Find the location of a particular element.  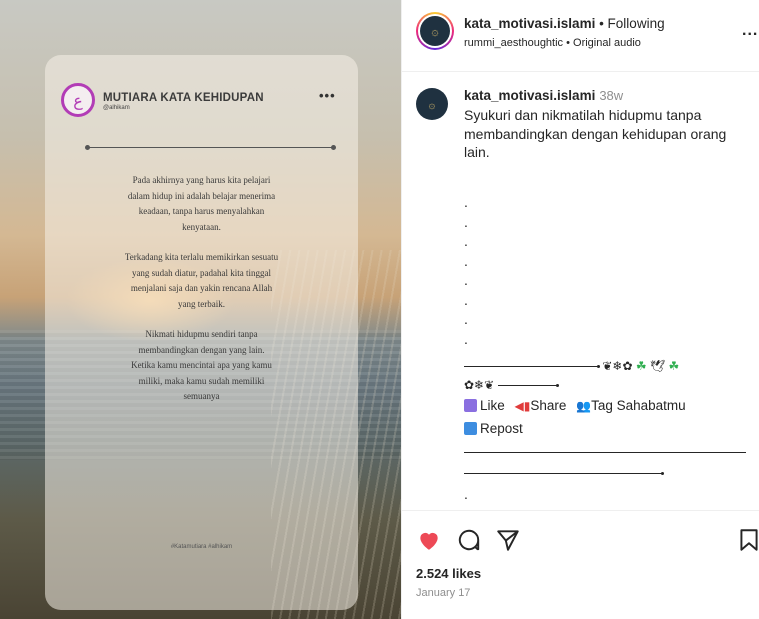

caption-user-line: kata_motivasi.islami 38w is located at coordinates (543, 95).